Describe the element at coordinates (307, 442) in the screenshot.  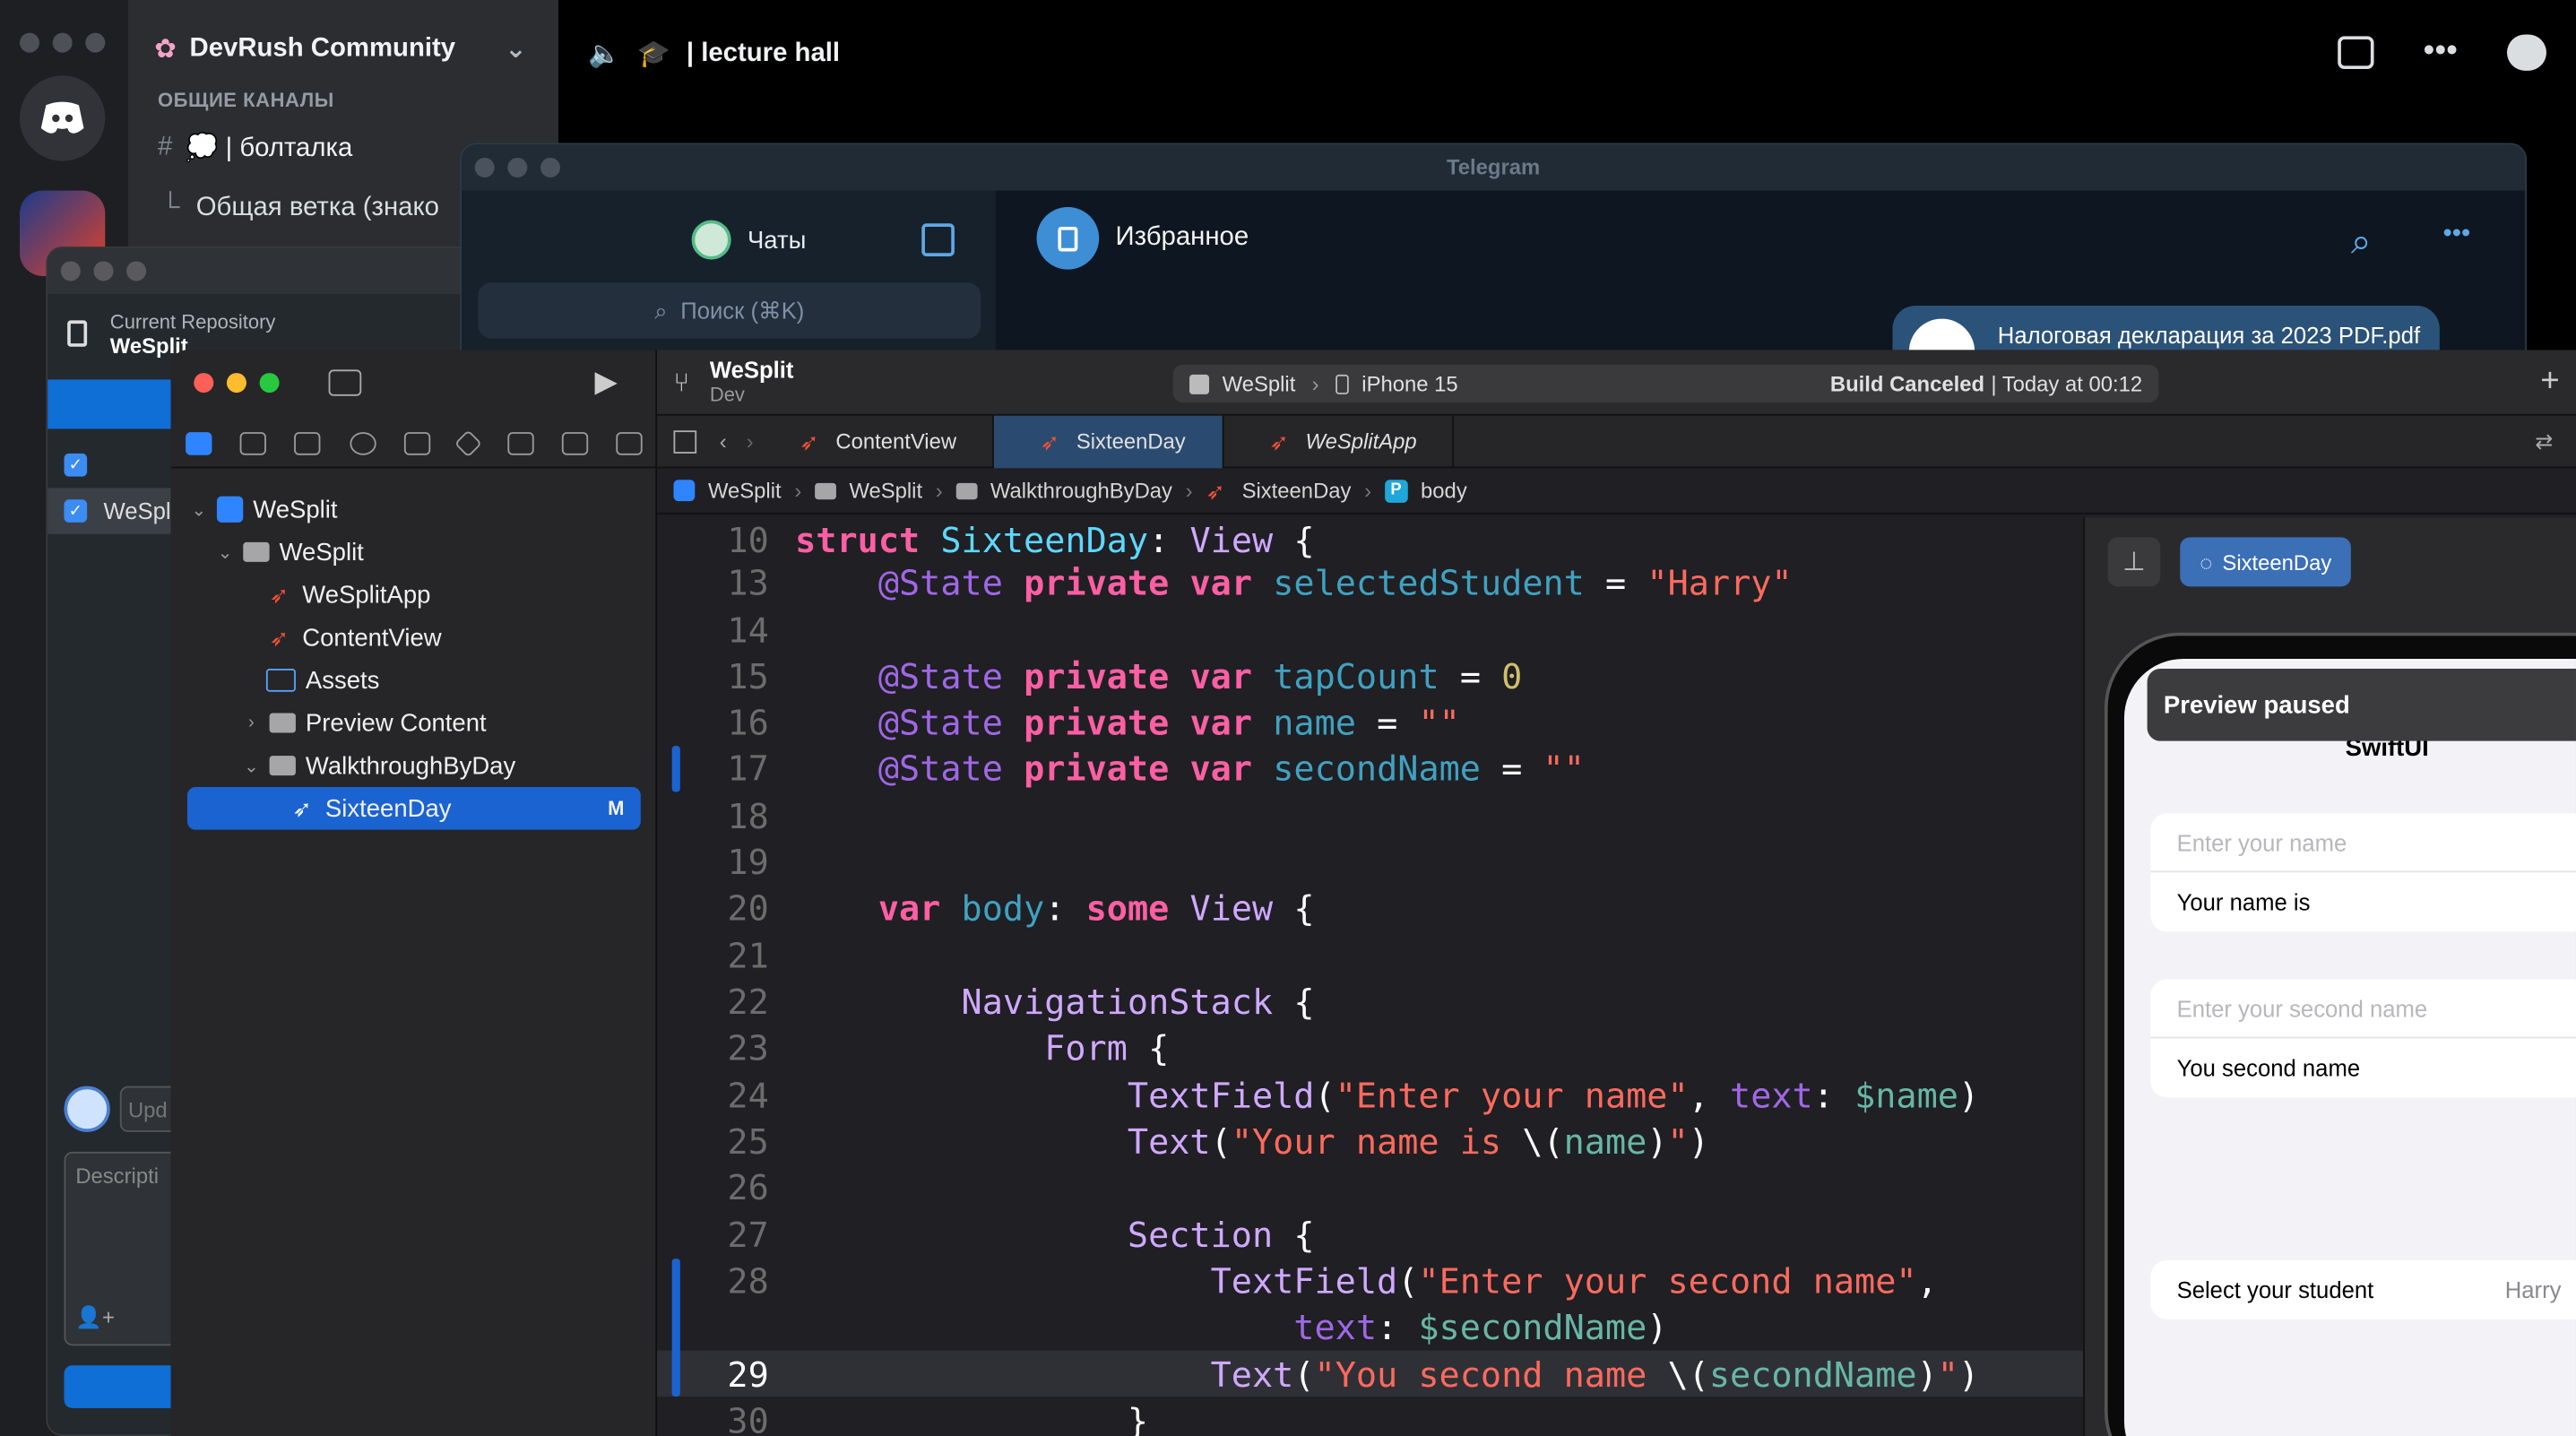
I see `bookmark-icon` at that location.